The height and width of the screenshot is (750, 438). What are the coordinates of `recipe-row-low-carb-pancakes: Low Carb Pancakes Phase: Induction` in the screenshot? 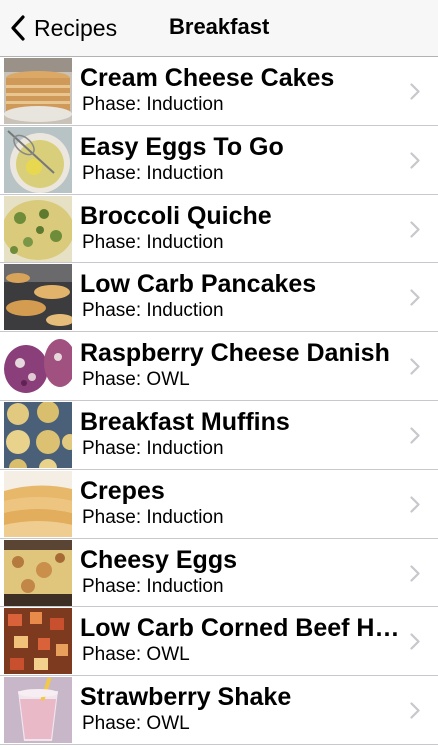 It's located at (219, 298).